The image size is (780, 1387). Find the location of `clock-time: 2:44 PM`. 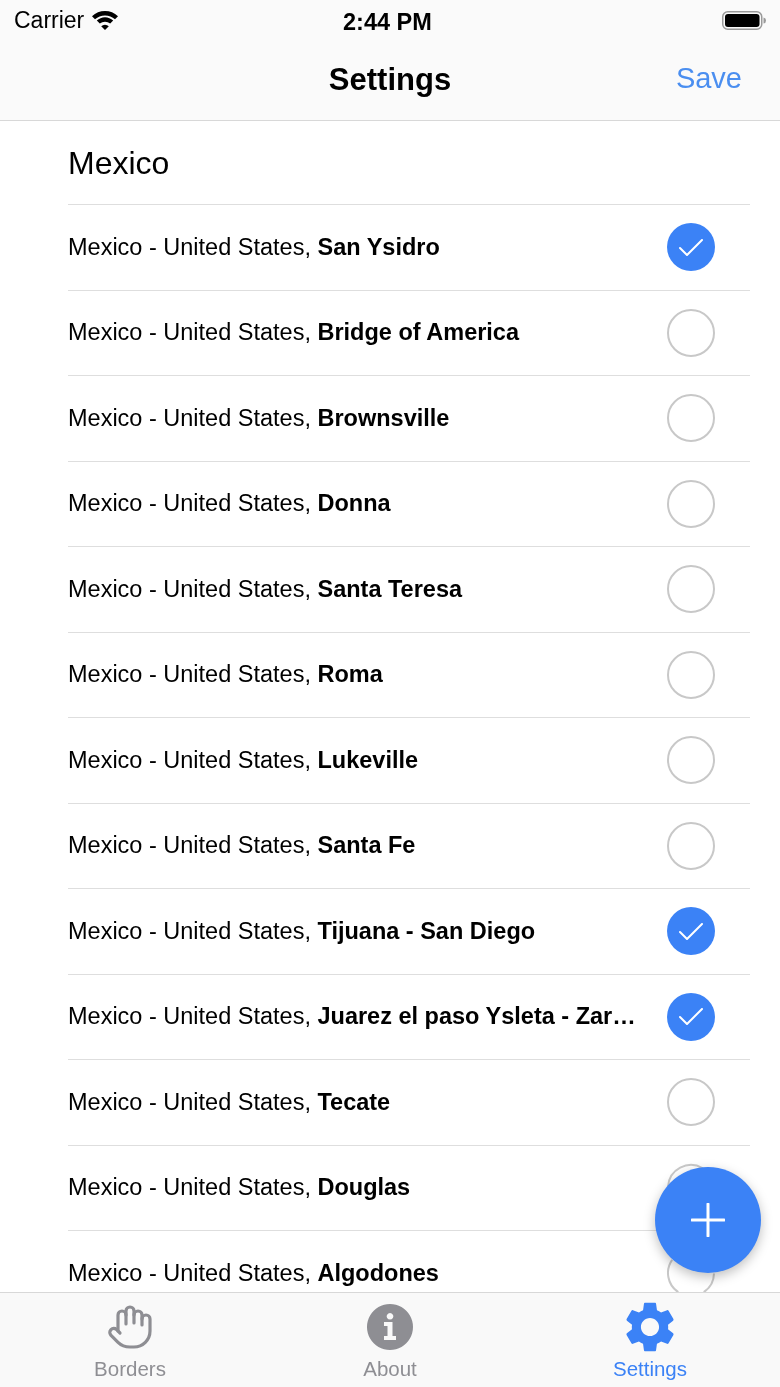

clock-time: 2:44 PM is located at coordinates (387, 22).